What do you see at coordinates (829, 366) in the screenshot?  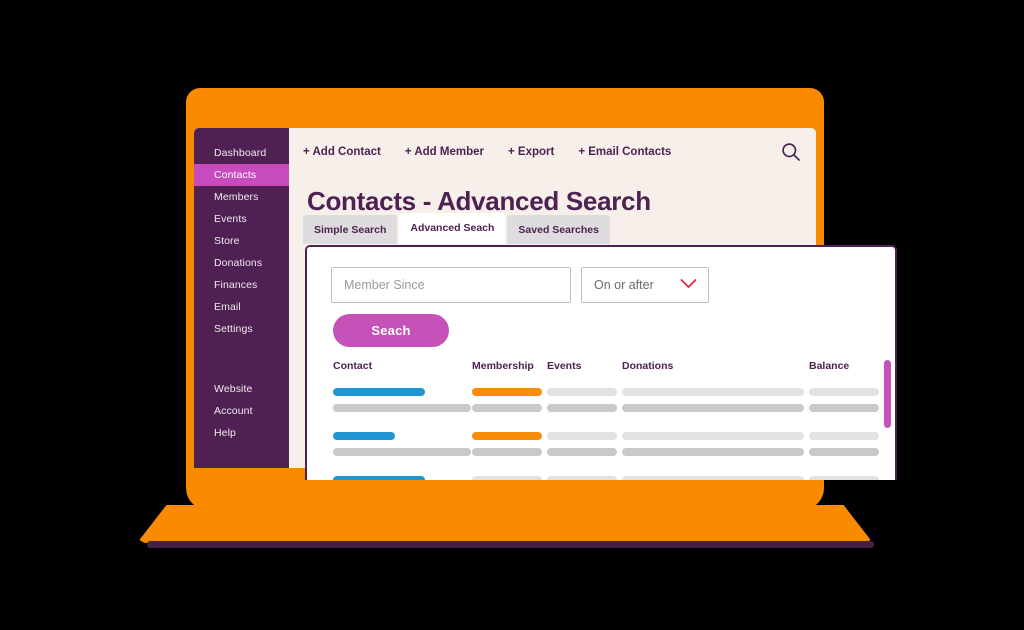 I see `column-header-balance: Balance` at bounding box center [829, 366].